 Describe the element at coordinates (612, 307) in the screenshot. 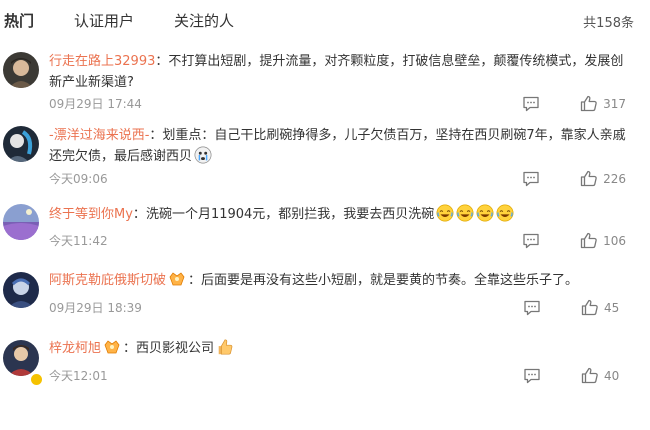

I see `like-count: 45` at that location.